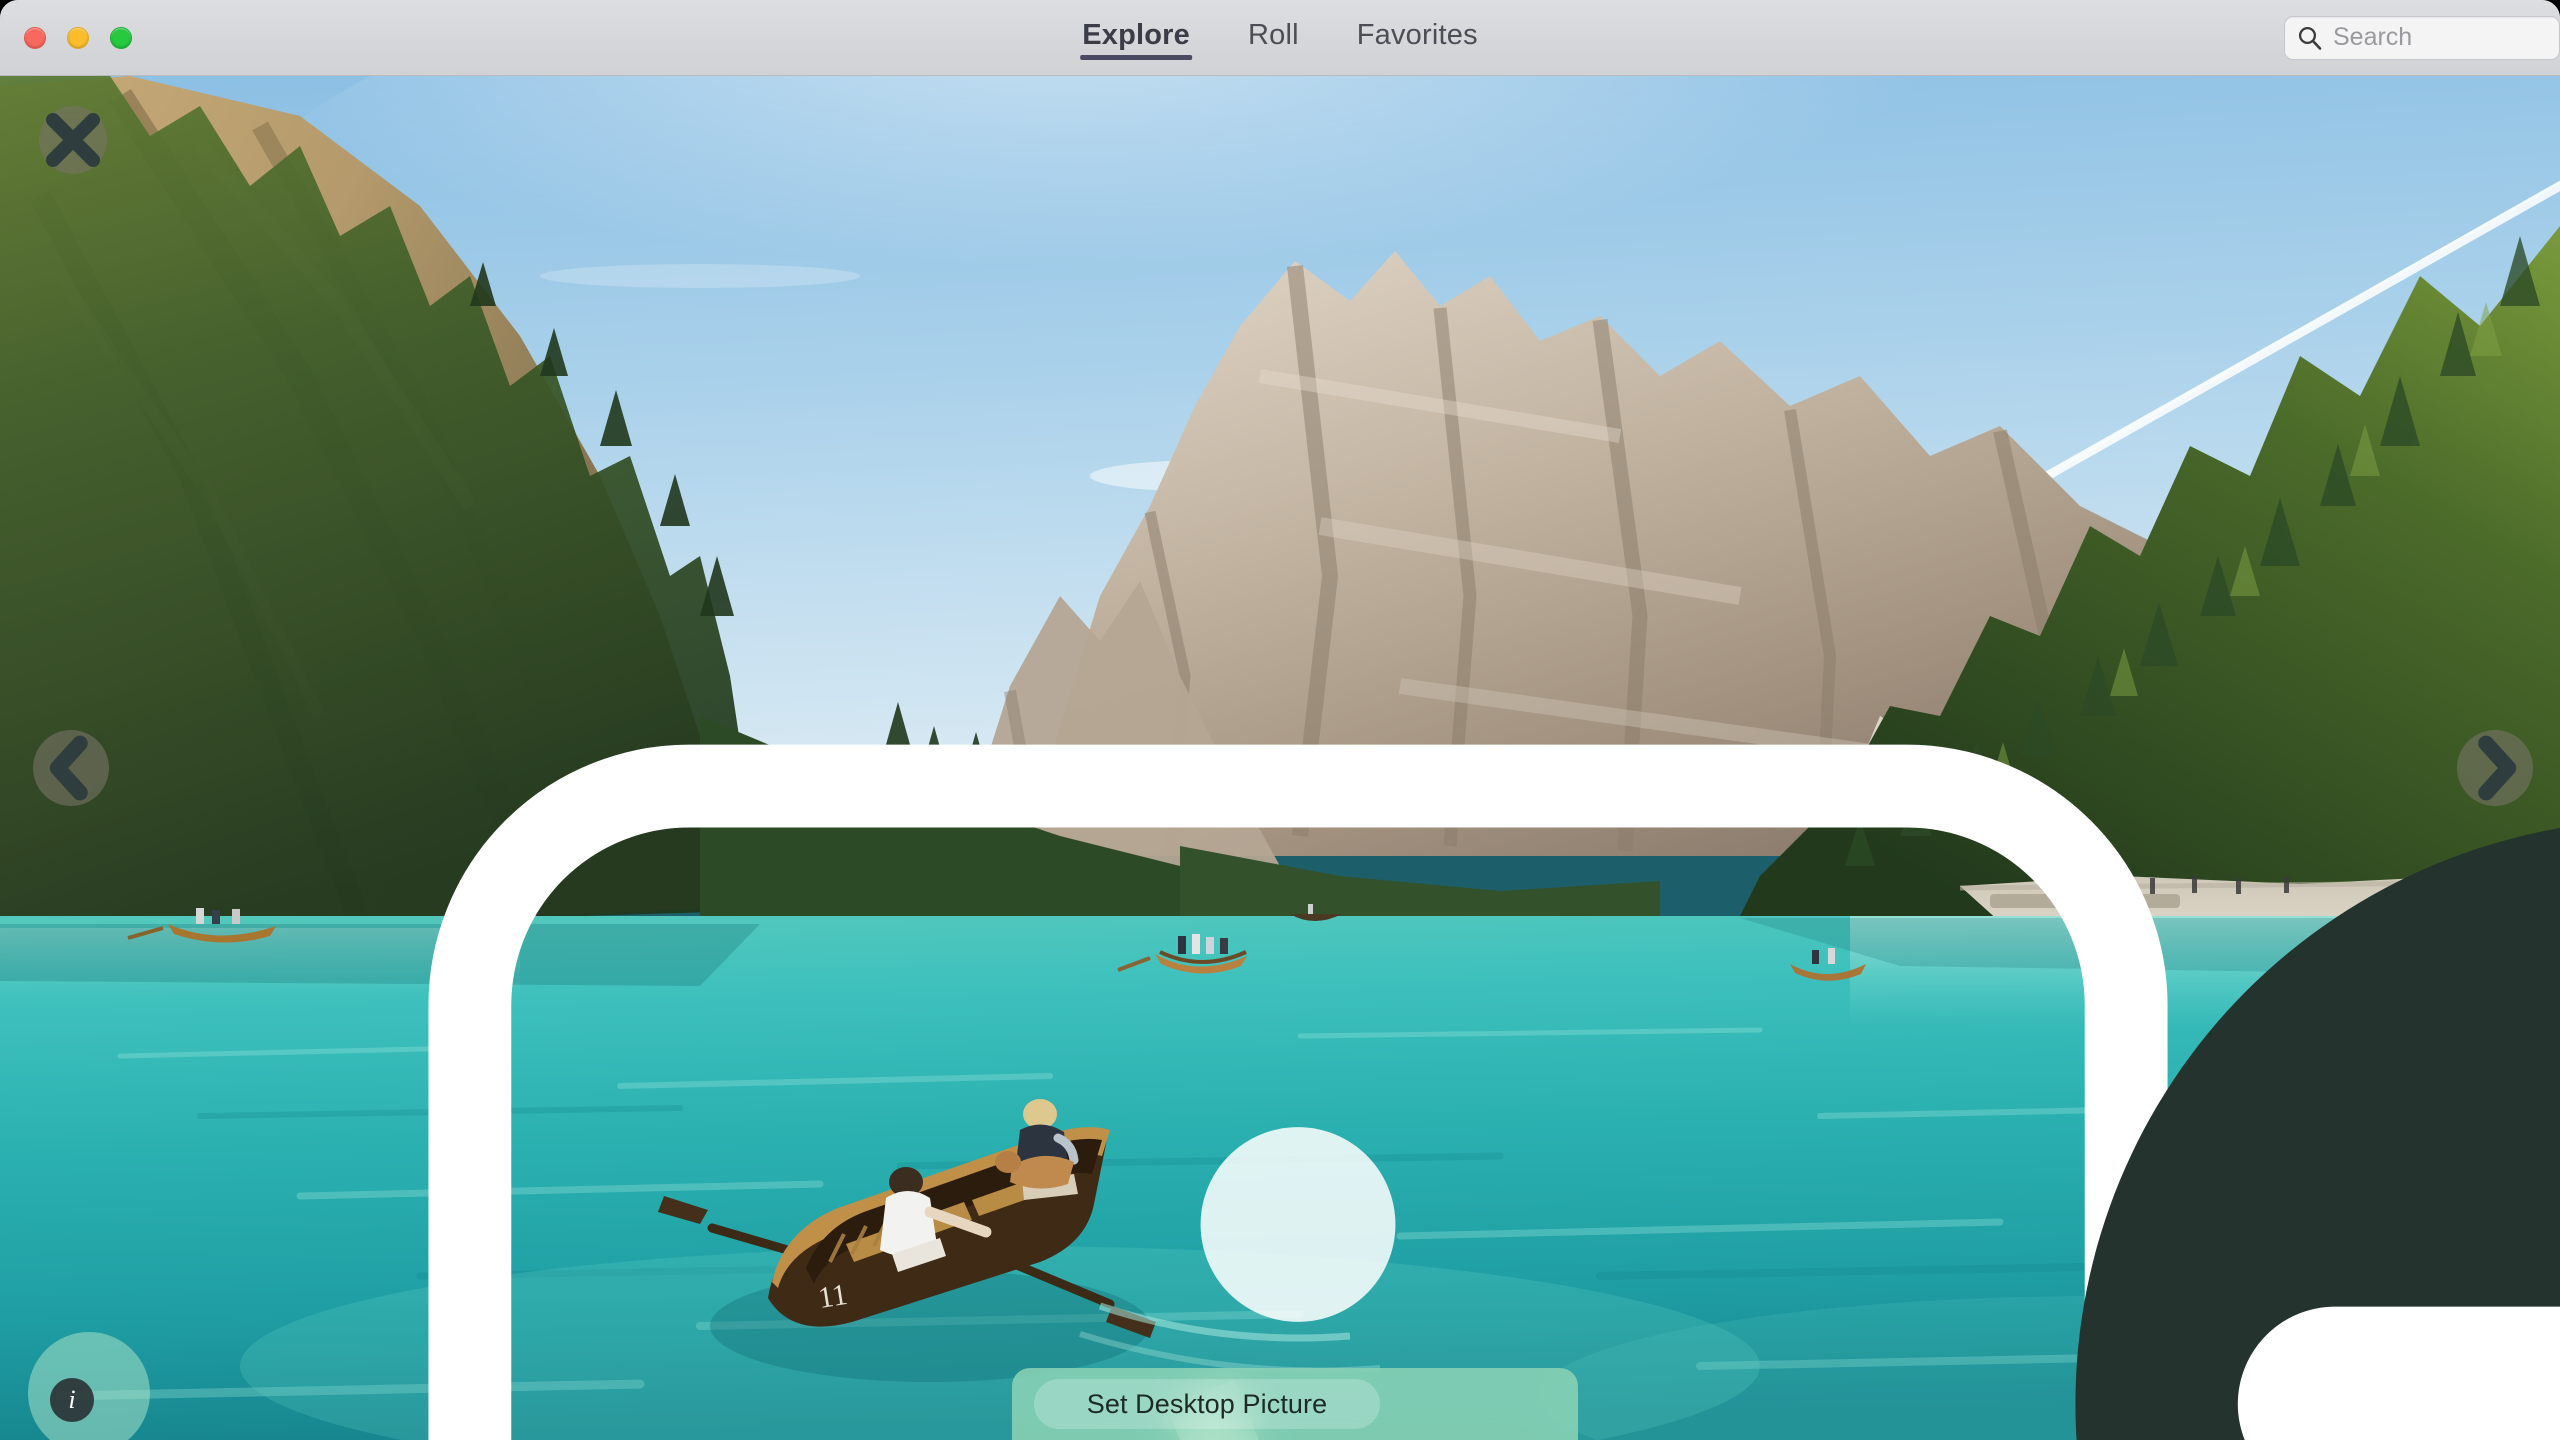  I want to click on chevron-left-icon, so click(68, 768).